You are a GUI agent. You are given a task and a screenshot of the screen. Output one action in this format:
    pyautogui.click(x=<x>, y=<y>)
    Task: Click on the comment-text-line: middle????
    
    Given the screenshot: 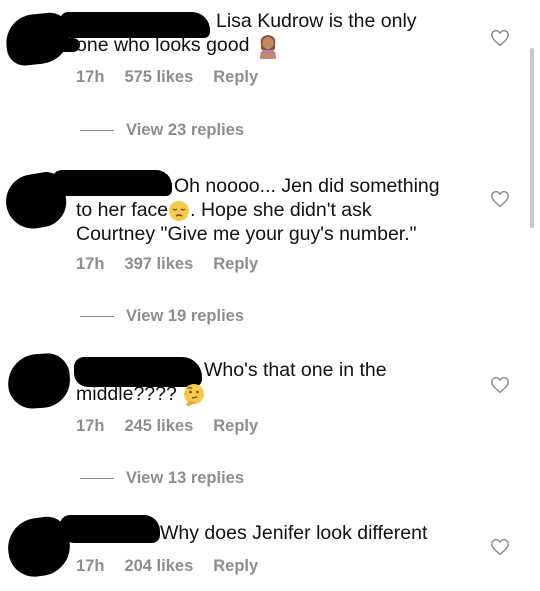 What is the action you would take?
    pyautogui.click(x=276, y=394)
    